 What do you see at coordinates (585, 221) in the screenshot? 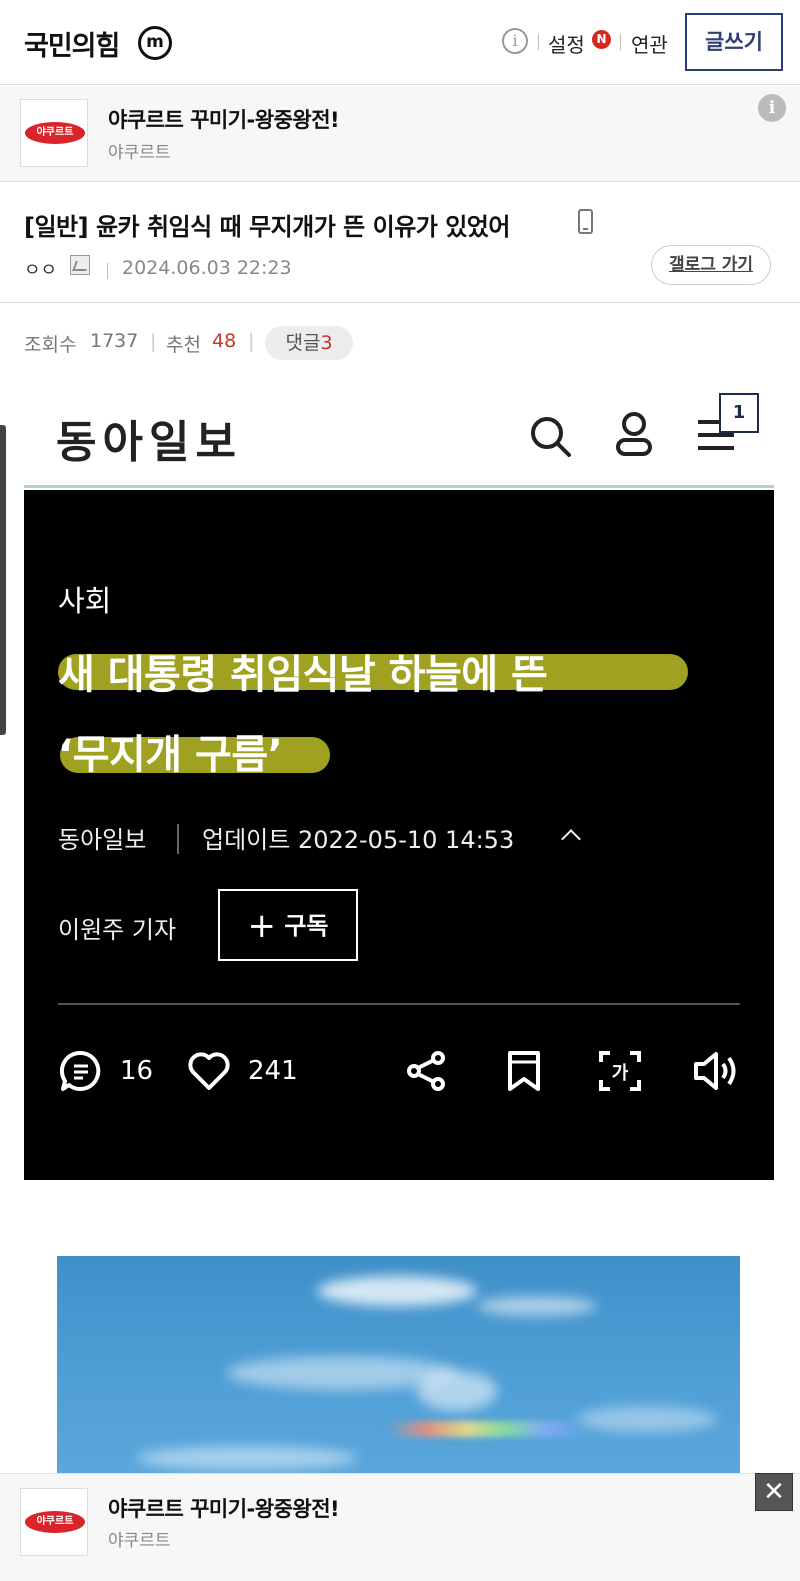
I see `mobile-icon` at bounding box center [585, 221].